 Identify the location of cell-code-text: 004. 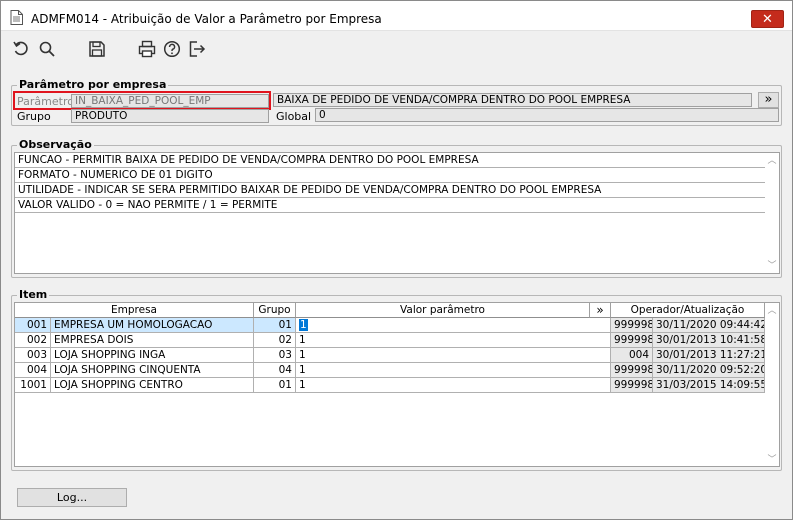
(36, 370).